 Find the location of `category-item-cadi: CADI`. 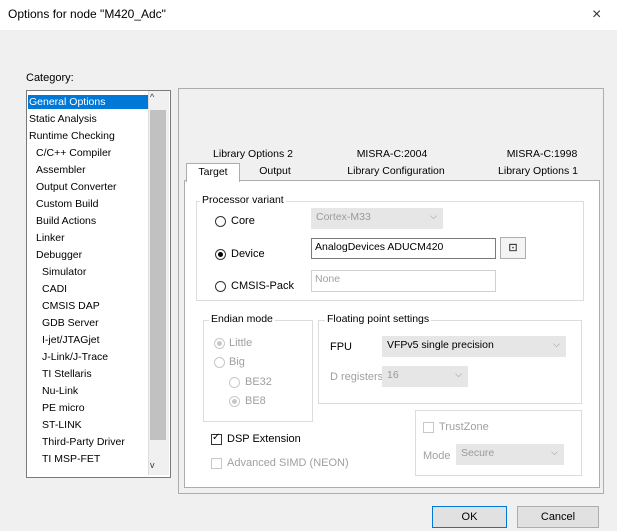

category-item-cadi: CADI is located at coordinates (47, 289).